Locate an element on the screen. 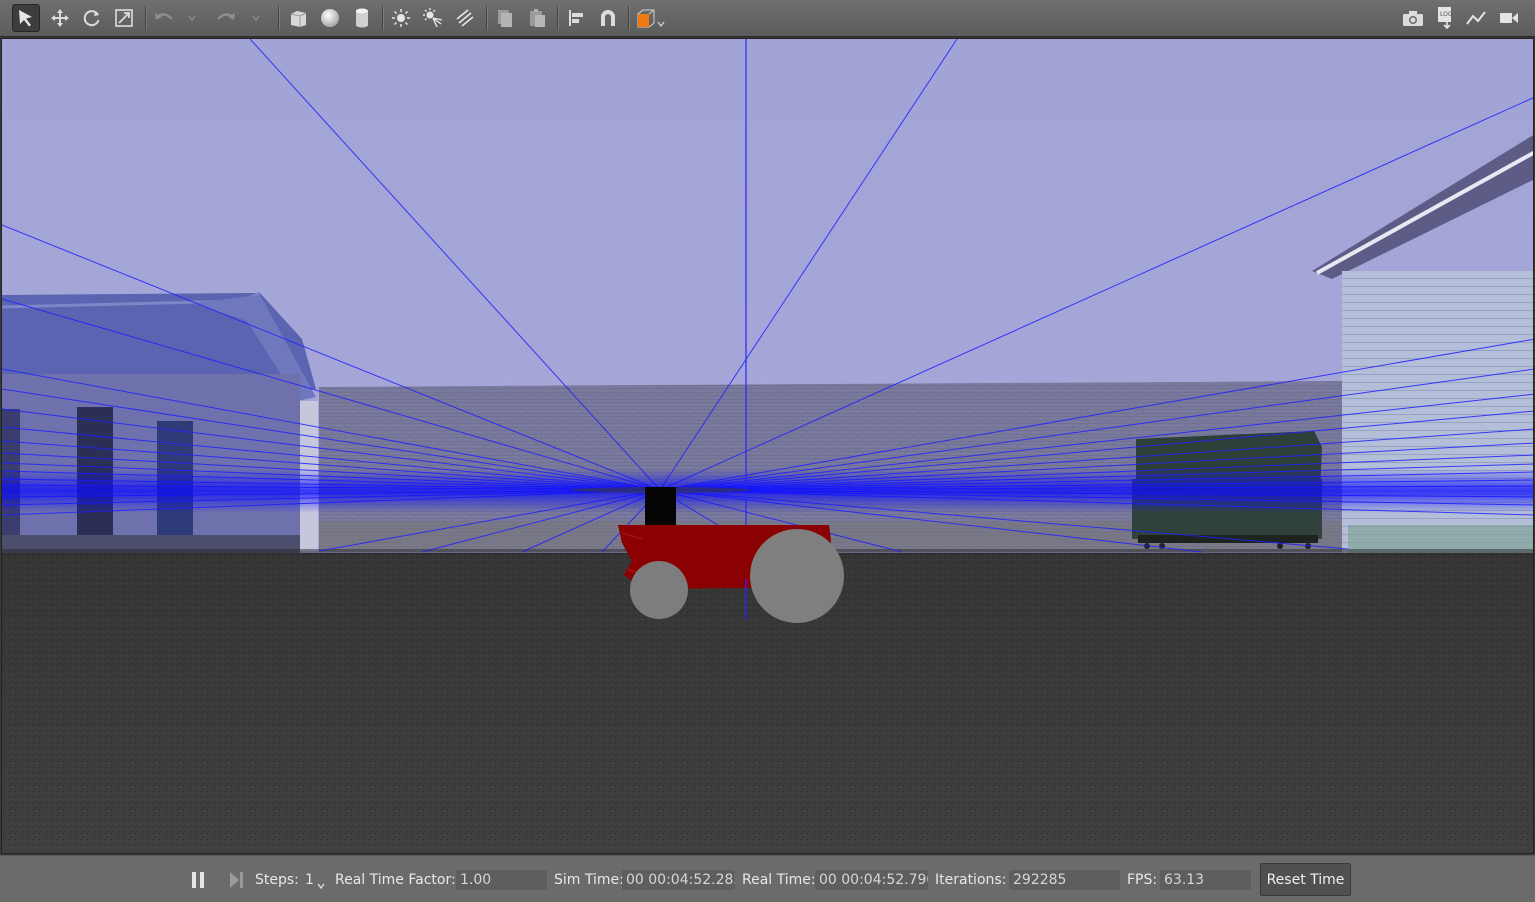 The height and width of the screenshot is (902, 1535). plot-chart-icon is located at coordinates (1477, 18).